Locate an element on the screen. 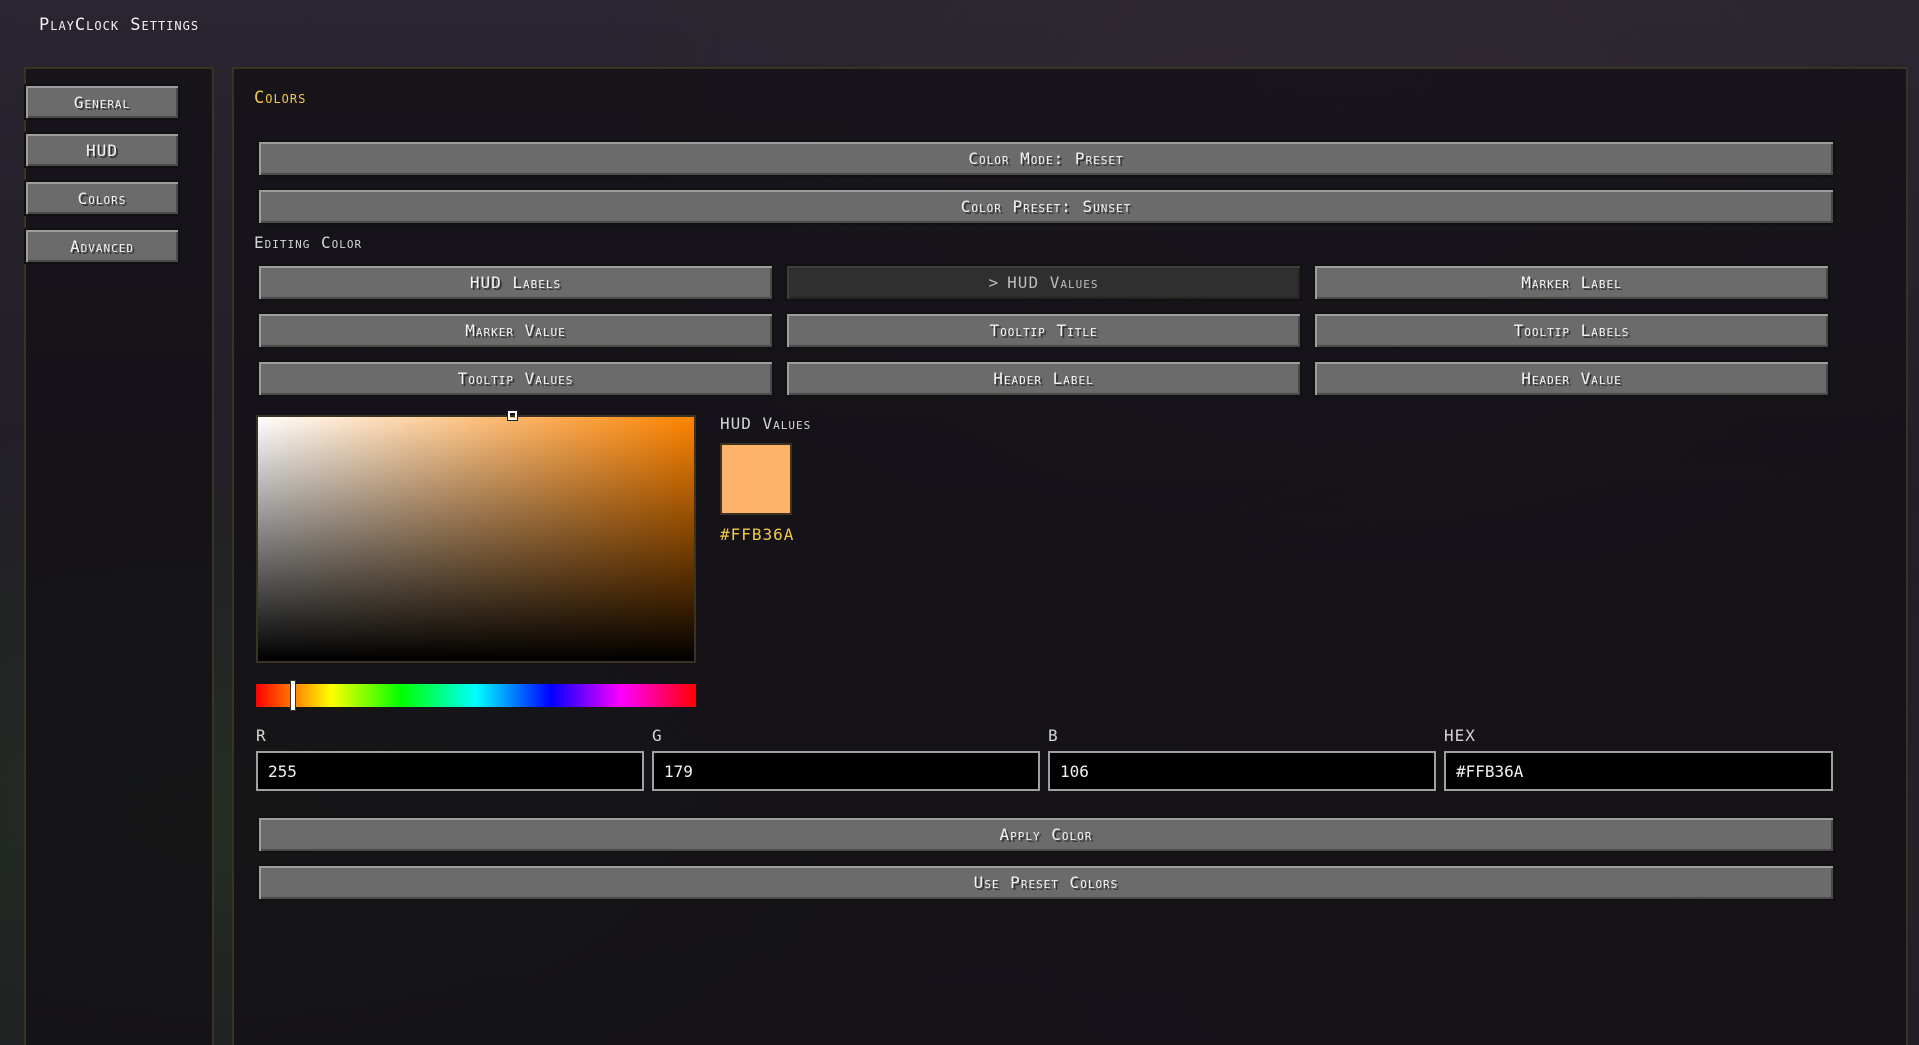 Image resolution: width=1919 pixels, height=1045 pixels. g-input is located at coordinates (846, 771).